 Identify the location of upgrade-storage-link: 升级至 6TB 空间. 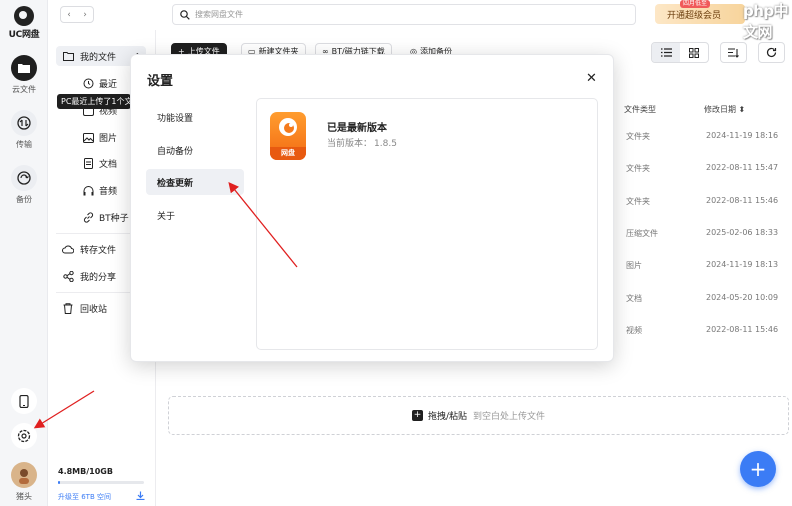
(84, 497).